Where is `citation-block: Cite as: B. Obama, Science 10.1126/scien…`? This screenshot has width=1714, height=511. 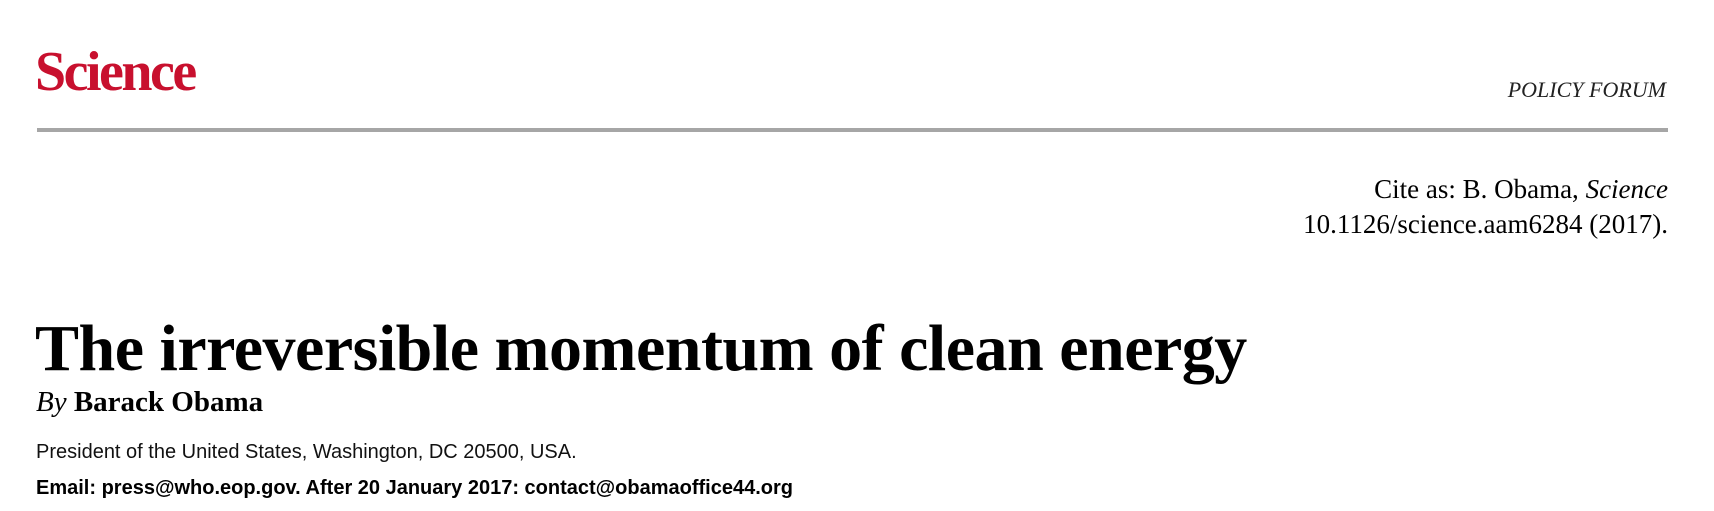 citation-block: Cite as: B. Obama, Science 10.1126/scien… is located at coordinates (1485, 207).